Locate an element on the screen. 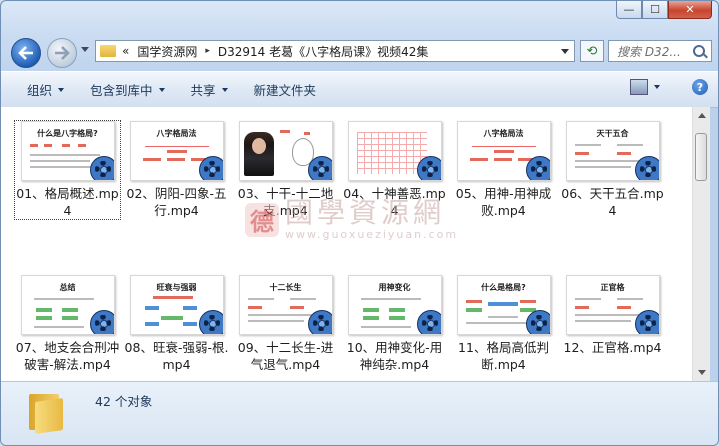 This screenshot has width=719, height=446. video-thumbnail: 十二长生 is located at coordinates (285, 305).